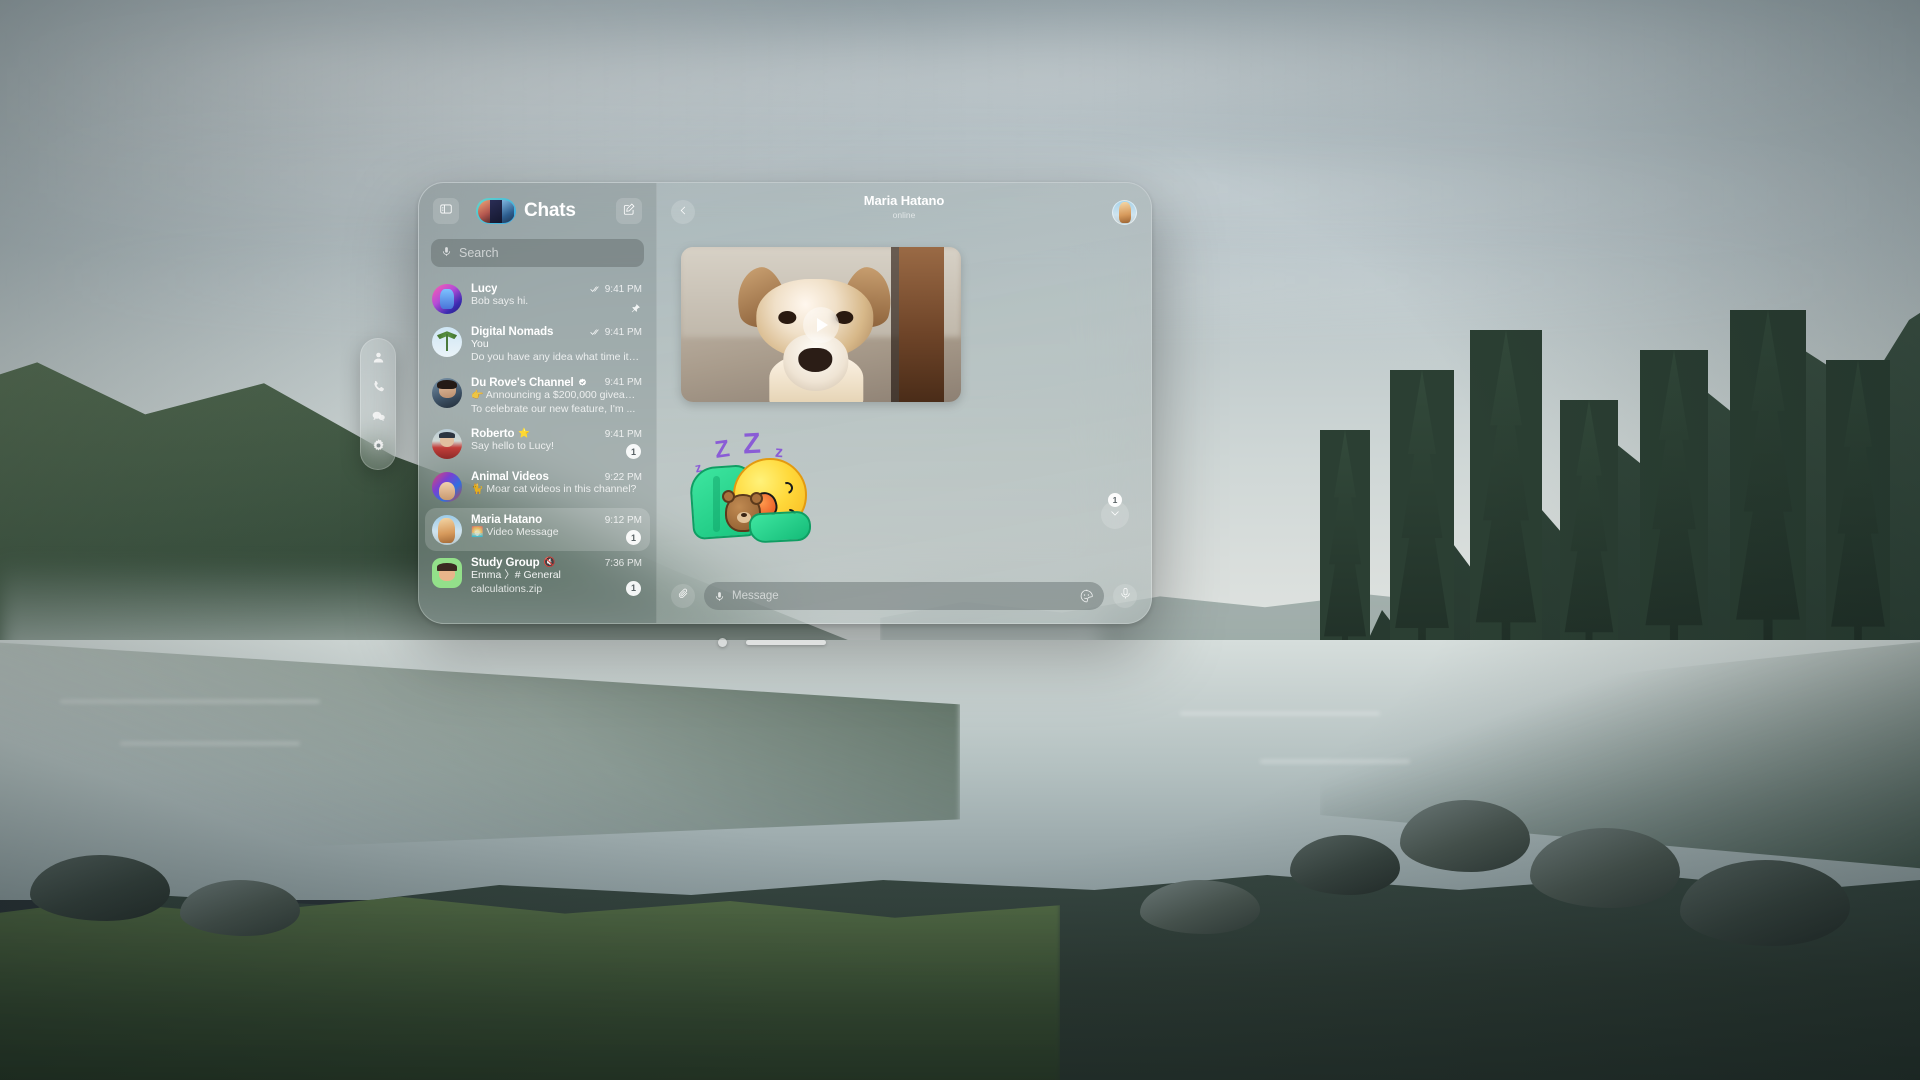 This screenshot has height=1080, width=1920. I want to click on attach-button, so click(683, 596).